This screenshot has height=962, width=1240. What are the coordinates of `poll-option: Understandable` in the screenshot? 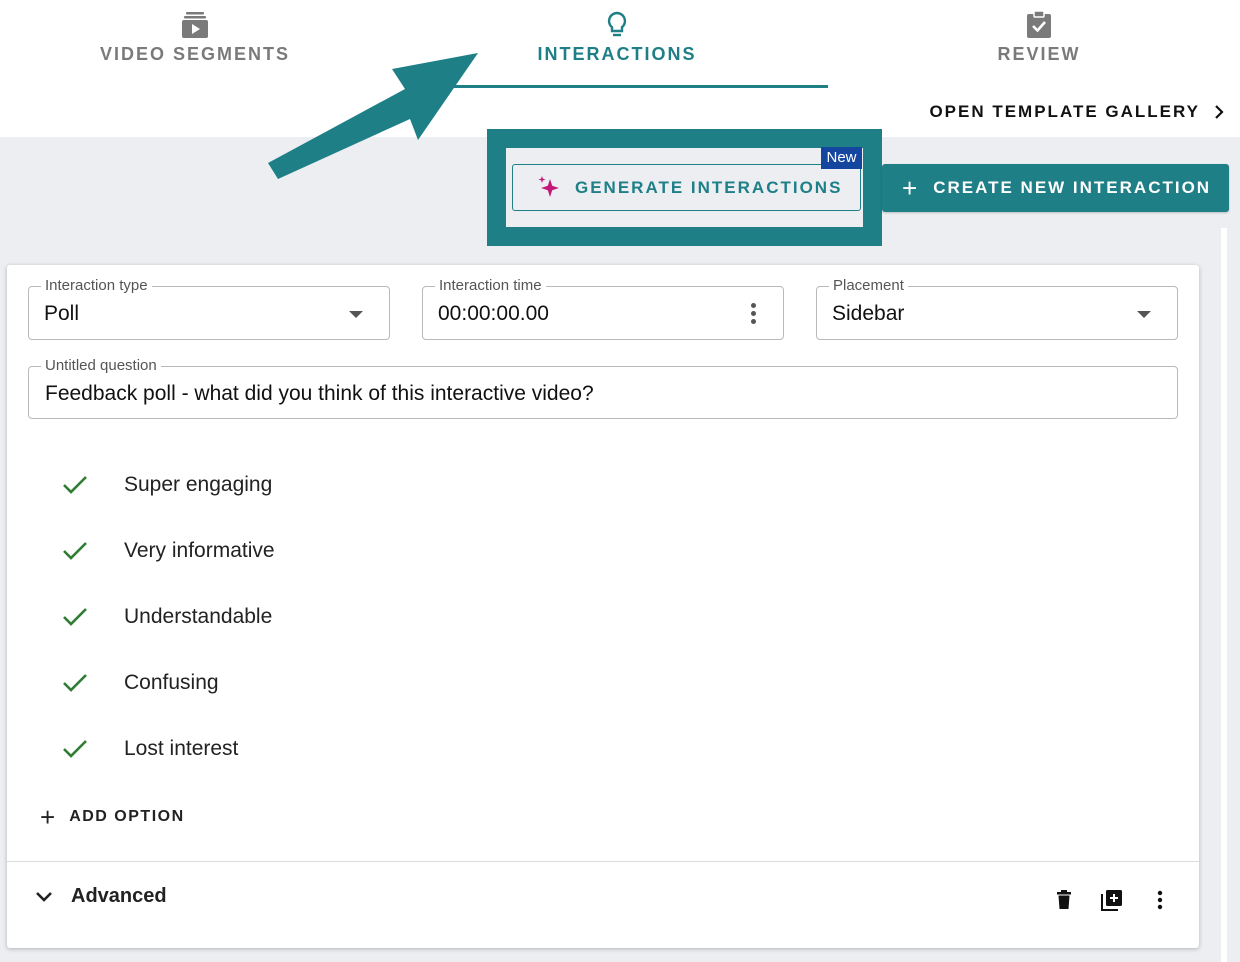 It's located at (362, 617).